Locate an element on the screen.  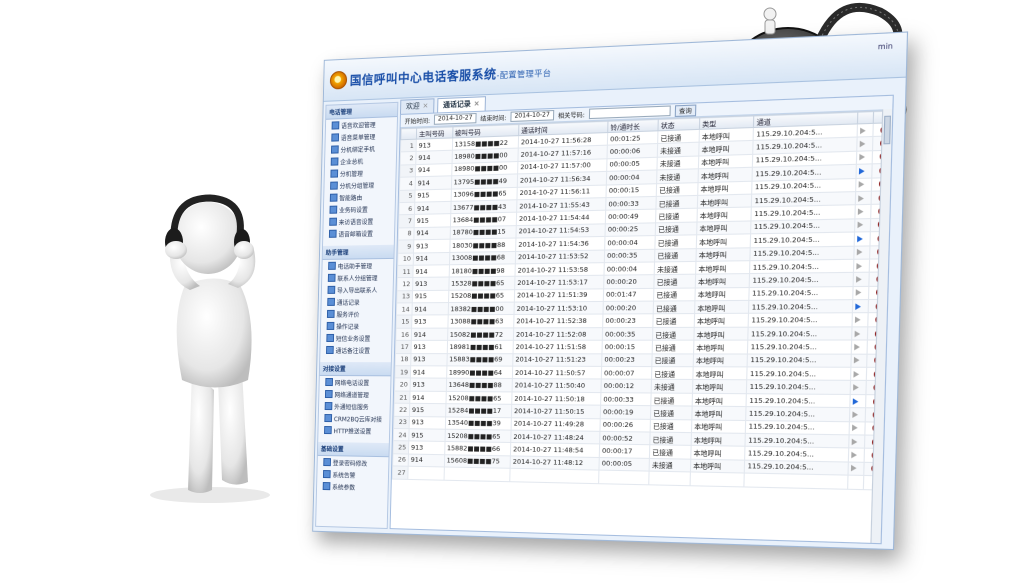
sidebar-item: 导入导出联系人 is located at coordinates (357, 289).